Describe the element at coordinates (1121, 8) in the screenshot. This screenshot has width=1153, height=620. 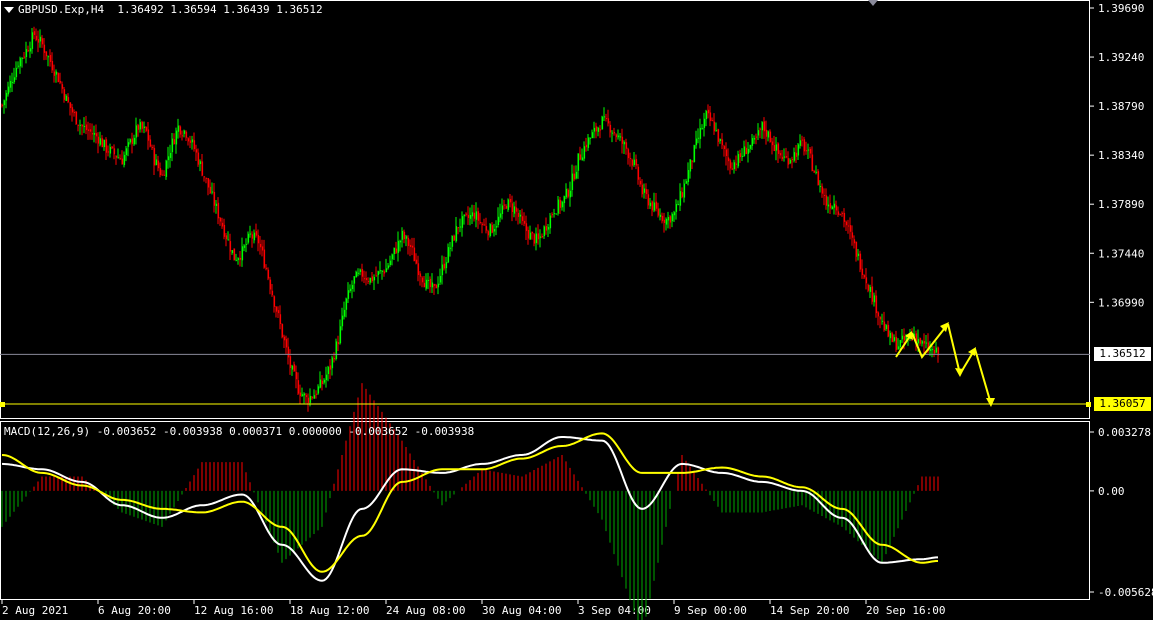
I see `price-tick-label: 1.39690` at that location.